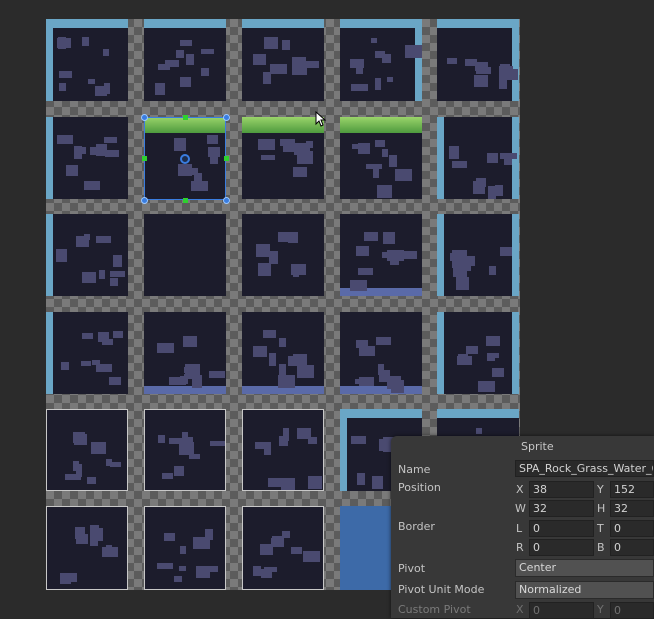  I want to click on position-y-field: 152, so click(632, 489).